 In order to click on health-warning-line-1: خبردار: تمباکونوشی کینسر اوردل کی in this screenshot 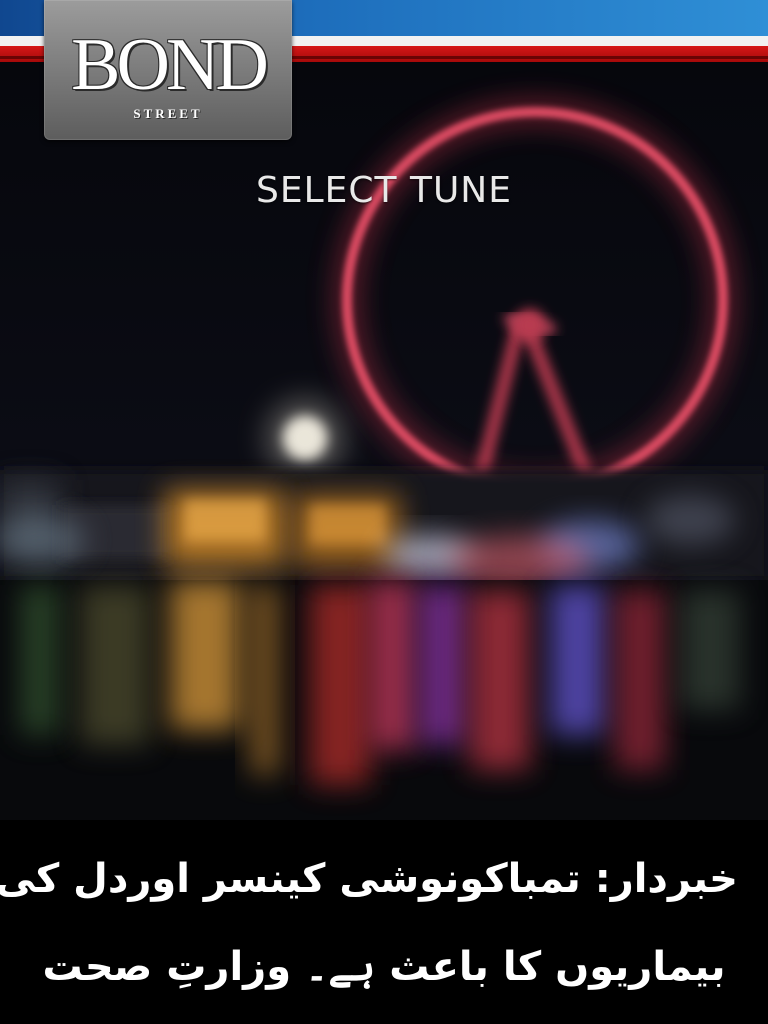, I will do `click(369, 879)`.